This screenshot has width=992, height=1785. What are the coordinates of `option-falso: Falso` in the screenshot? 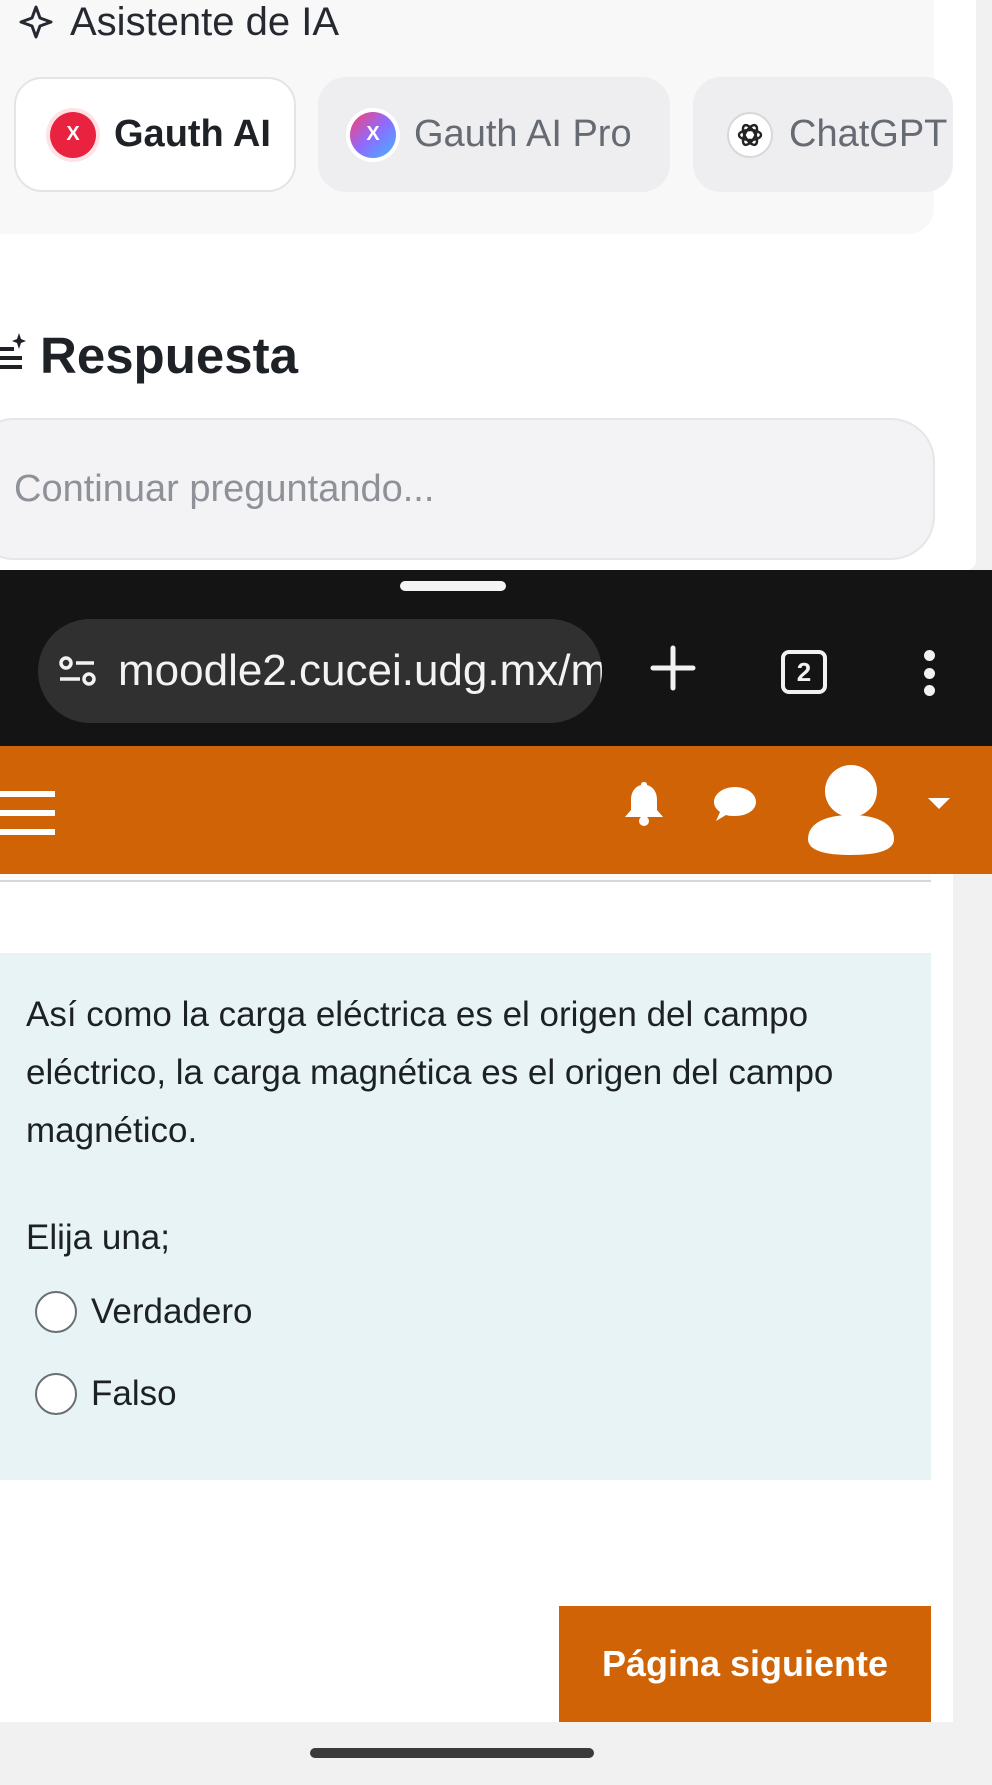 It's located at (106, 1394).